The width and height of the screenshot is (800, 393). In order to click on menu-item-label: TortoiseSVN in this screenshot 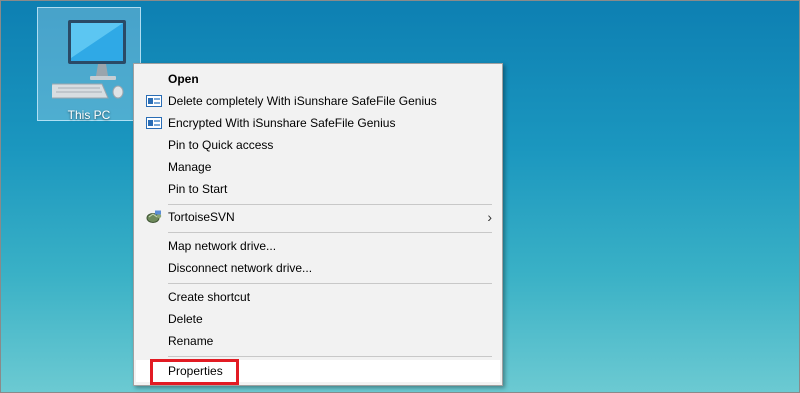, I will do `click(201, 217)`.